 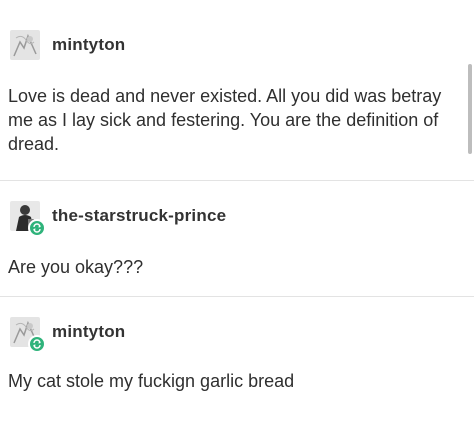 I want to click on scrollbar, so click(x=470, y=109).